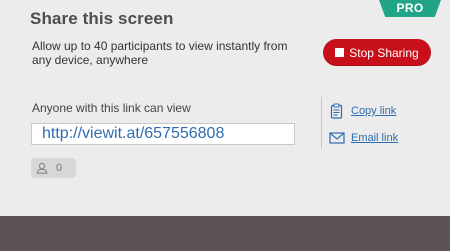  I want to click on envelope-icon, so click(337, 138).